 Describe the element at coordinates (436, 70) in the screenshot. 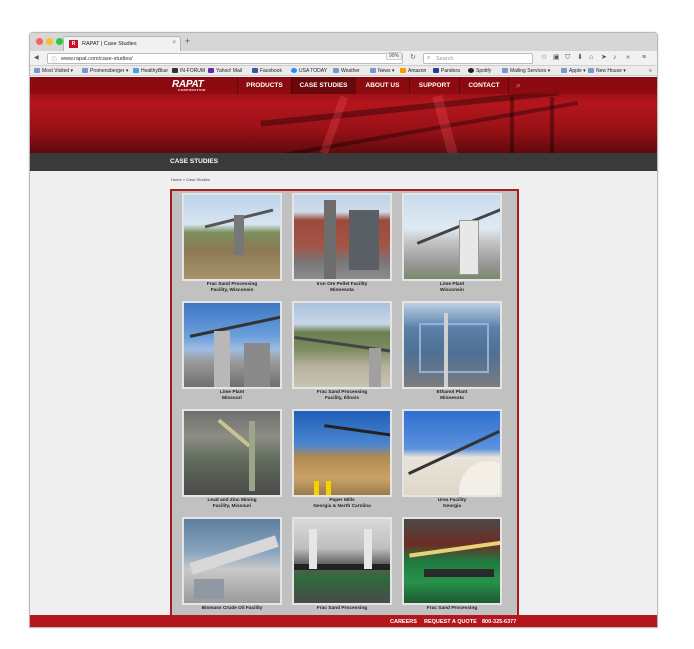

I see `pandora-icon` at that location.